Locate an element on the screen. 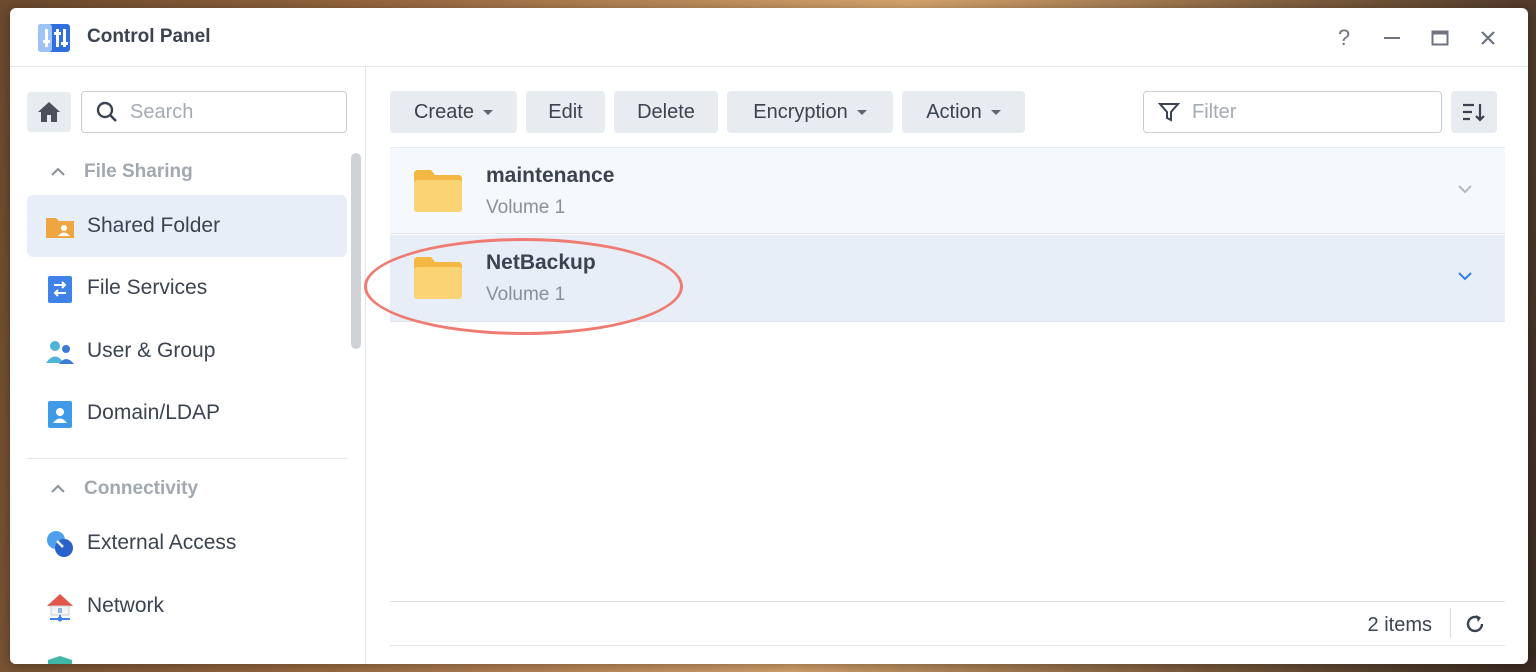  sidebar-item-label: File Services is located at coordinates (147, 287).